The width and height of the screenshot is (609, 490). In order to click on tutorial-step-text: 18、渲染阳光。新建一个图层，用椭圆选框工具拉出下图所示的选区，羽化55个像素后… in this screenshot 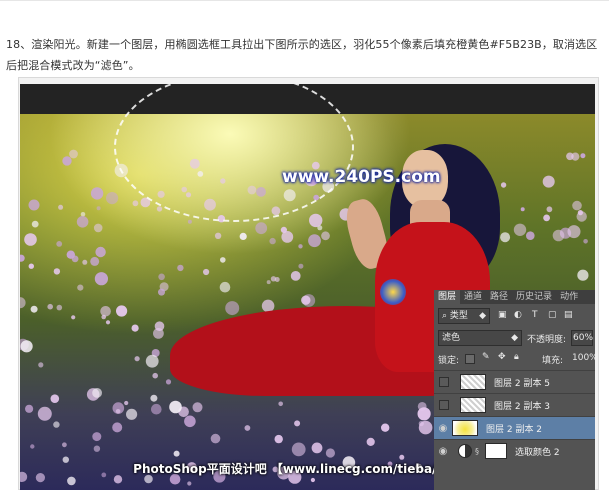, I will do `click(302, 55)`.